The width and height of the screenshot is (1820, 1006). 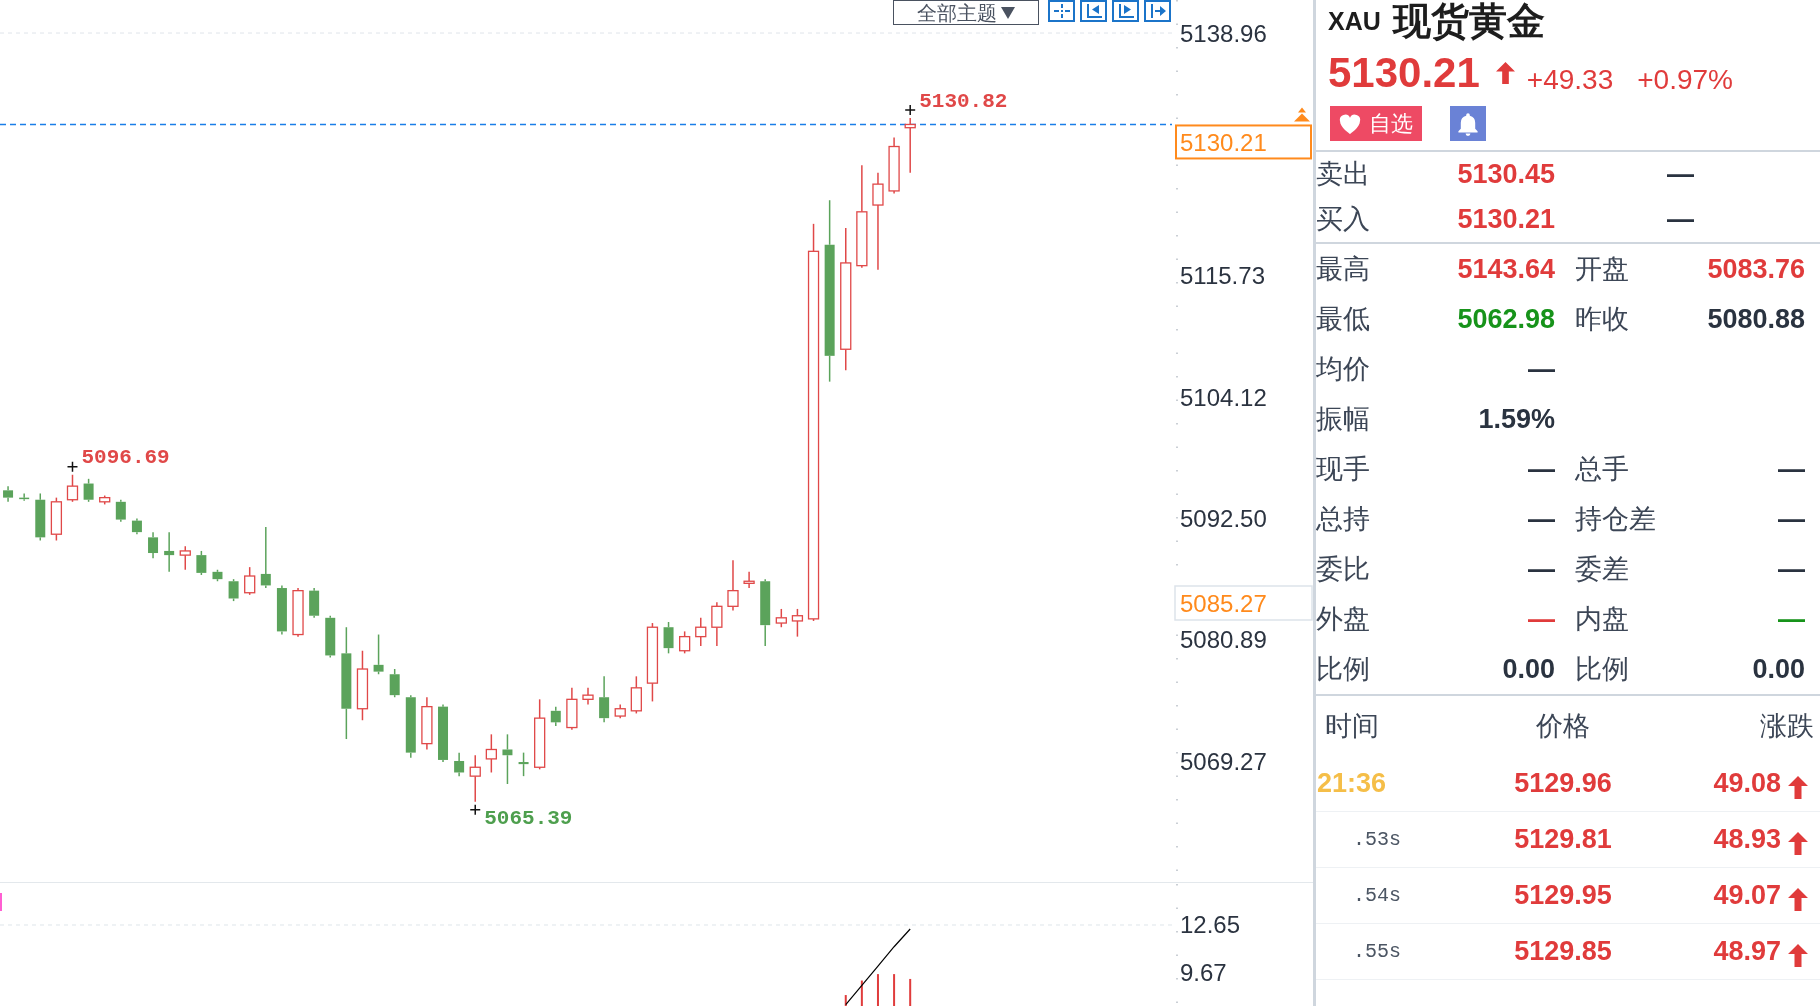 I want to click on quote-label: 买入, so click(x=1343, y=219).